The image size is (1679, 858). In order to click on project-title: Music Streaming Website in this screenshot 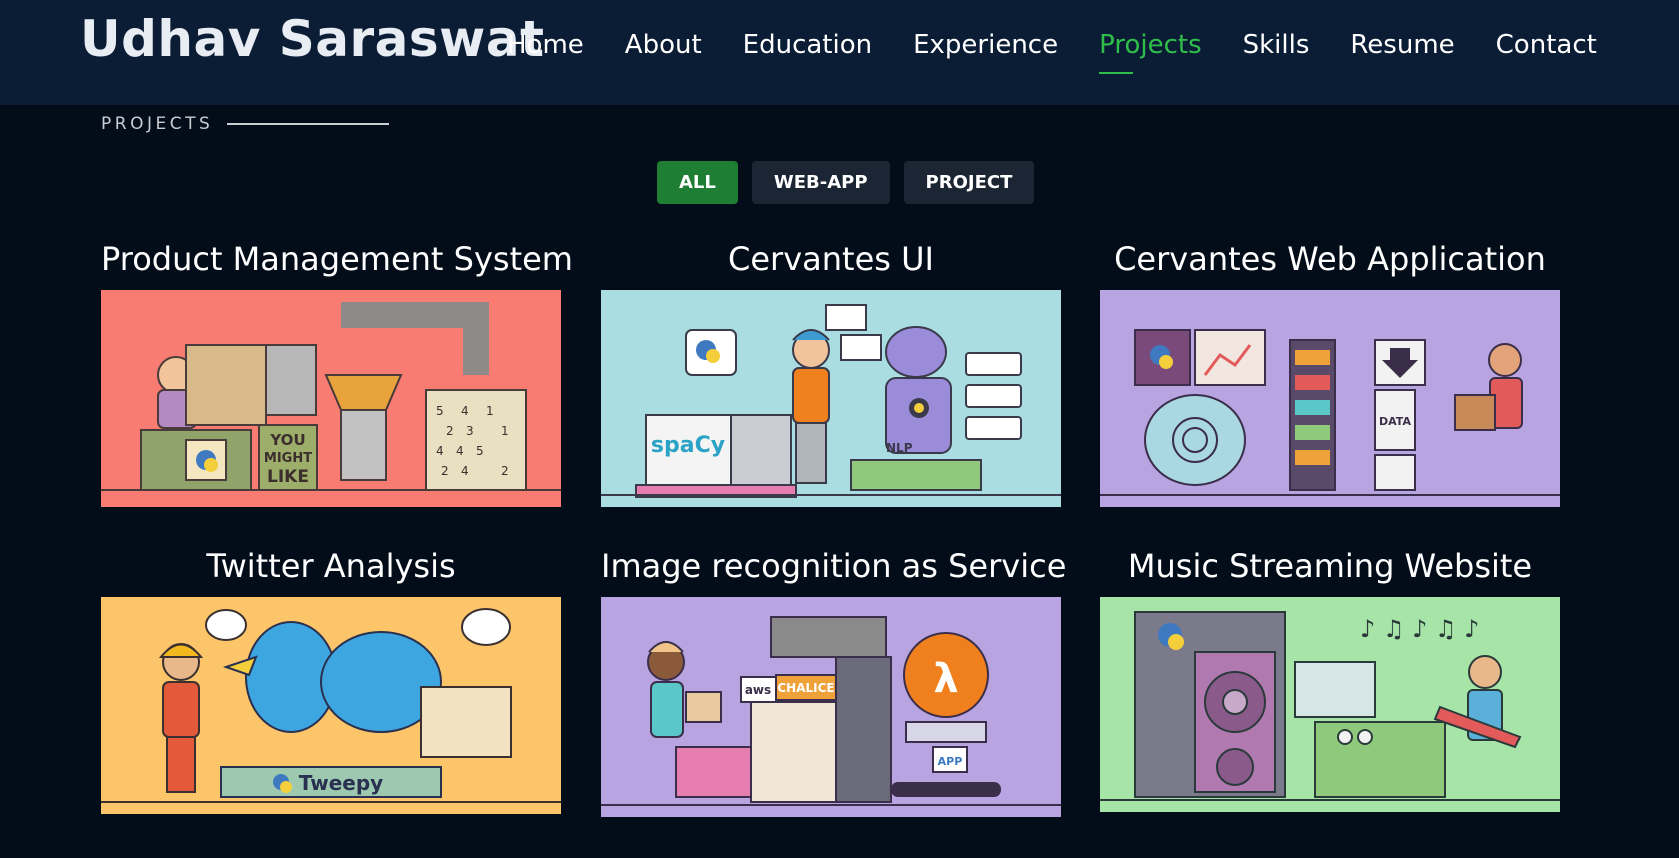, I will do `click(1330, 566)`.